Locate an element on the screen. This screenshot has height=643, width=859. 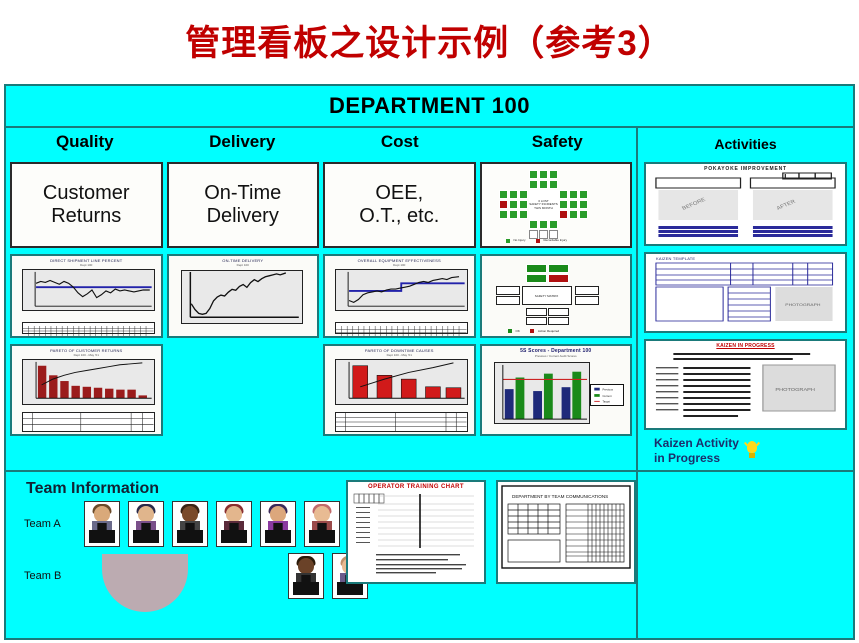
chart-card-cost-trend: OVERALL EQUIPMENT EFFECTIVENESS Dept 100 is located at coordinates (399, 296).